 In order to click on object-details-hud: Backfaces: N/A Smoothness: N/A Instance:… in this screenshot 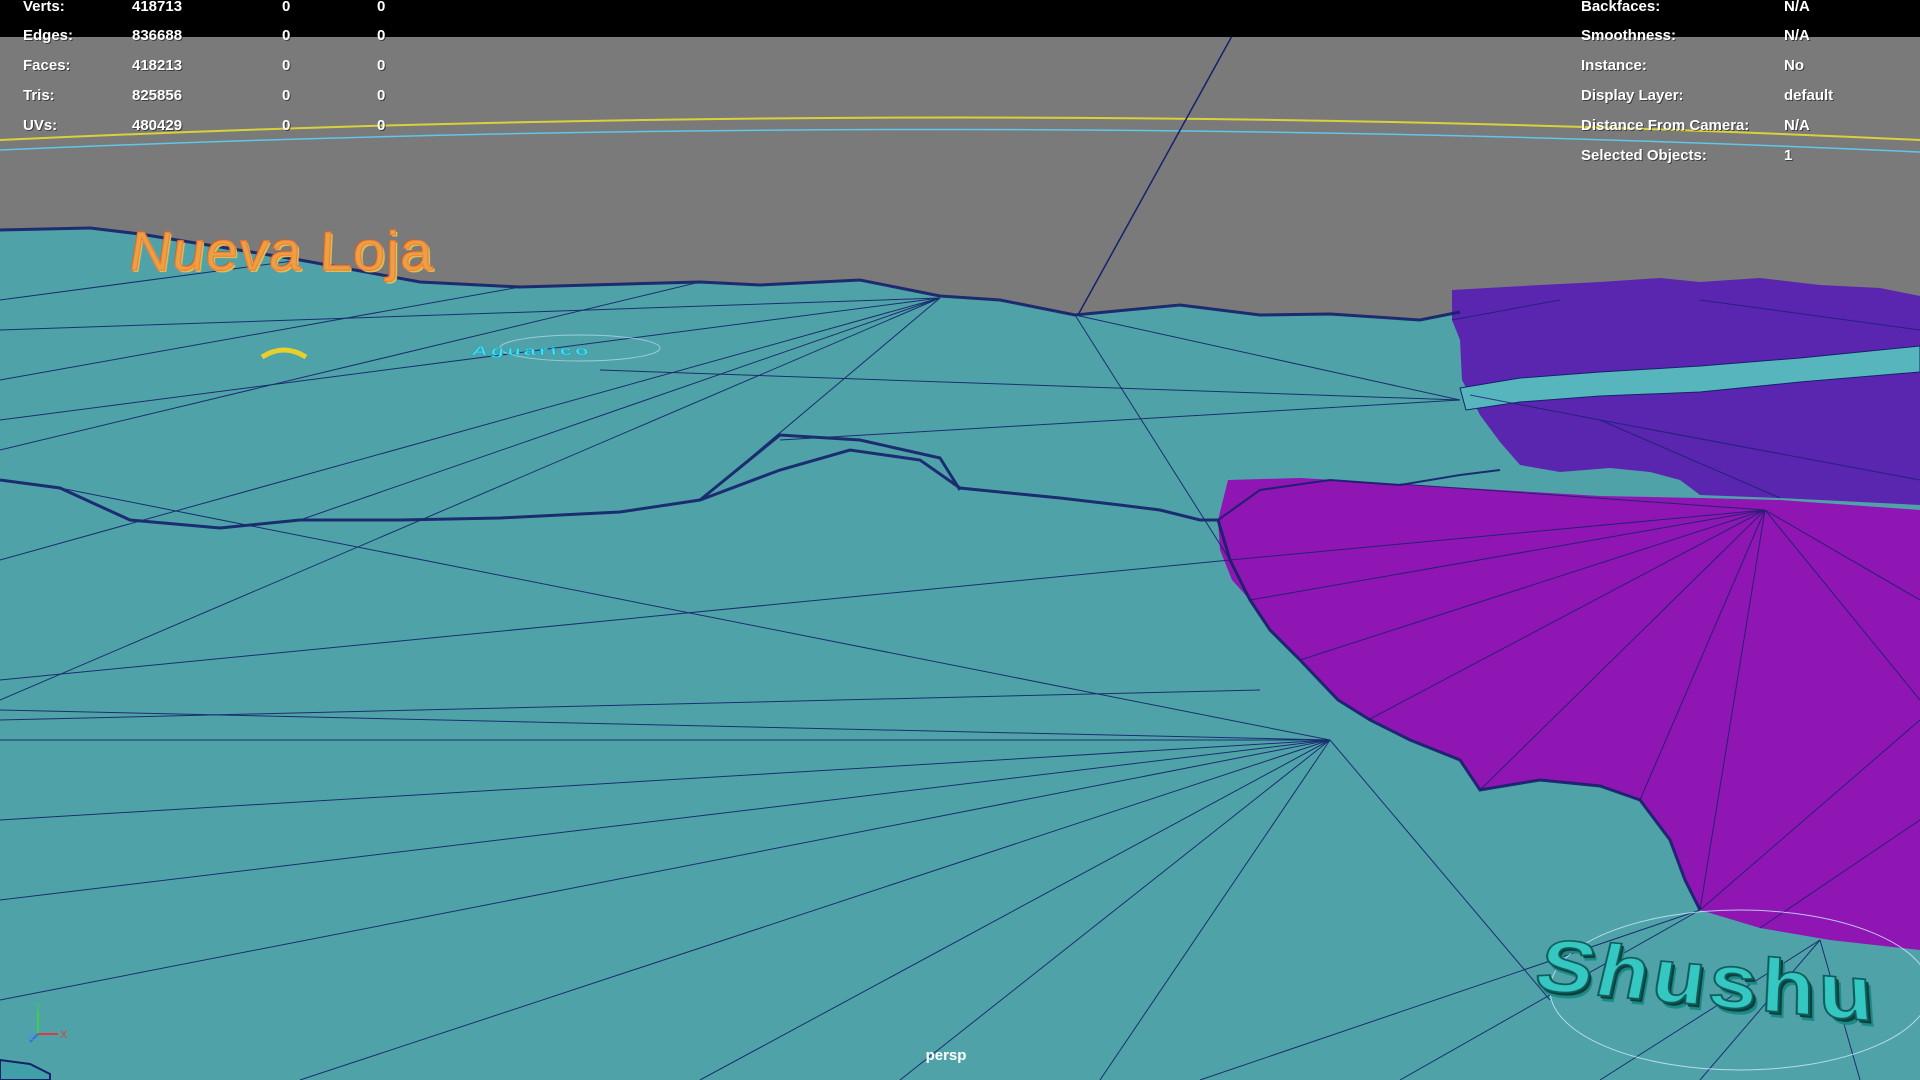, I will do `click(1740, 85)`.